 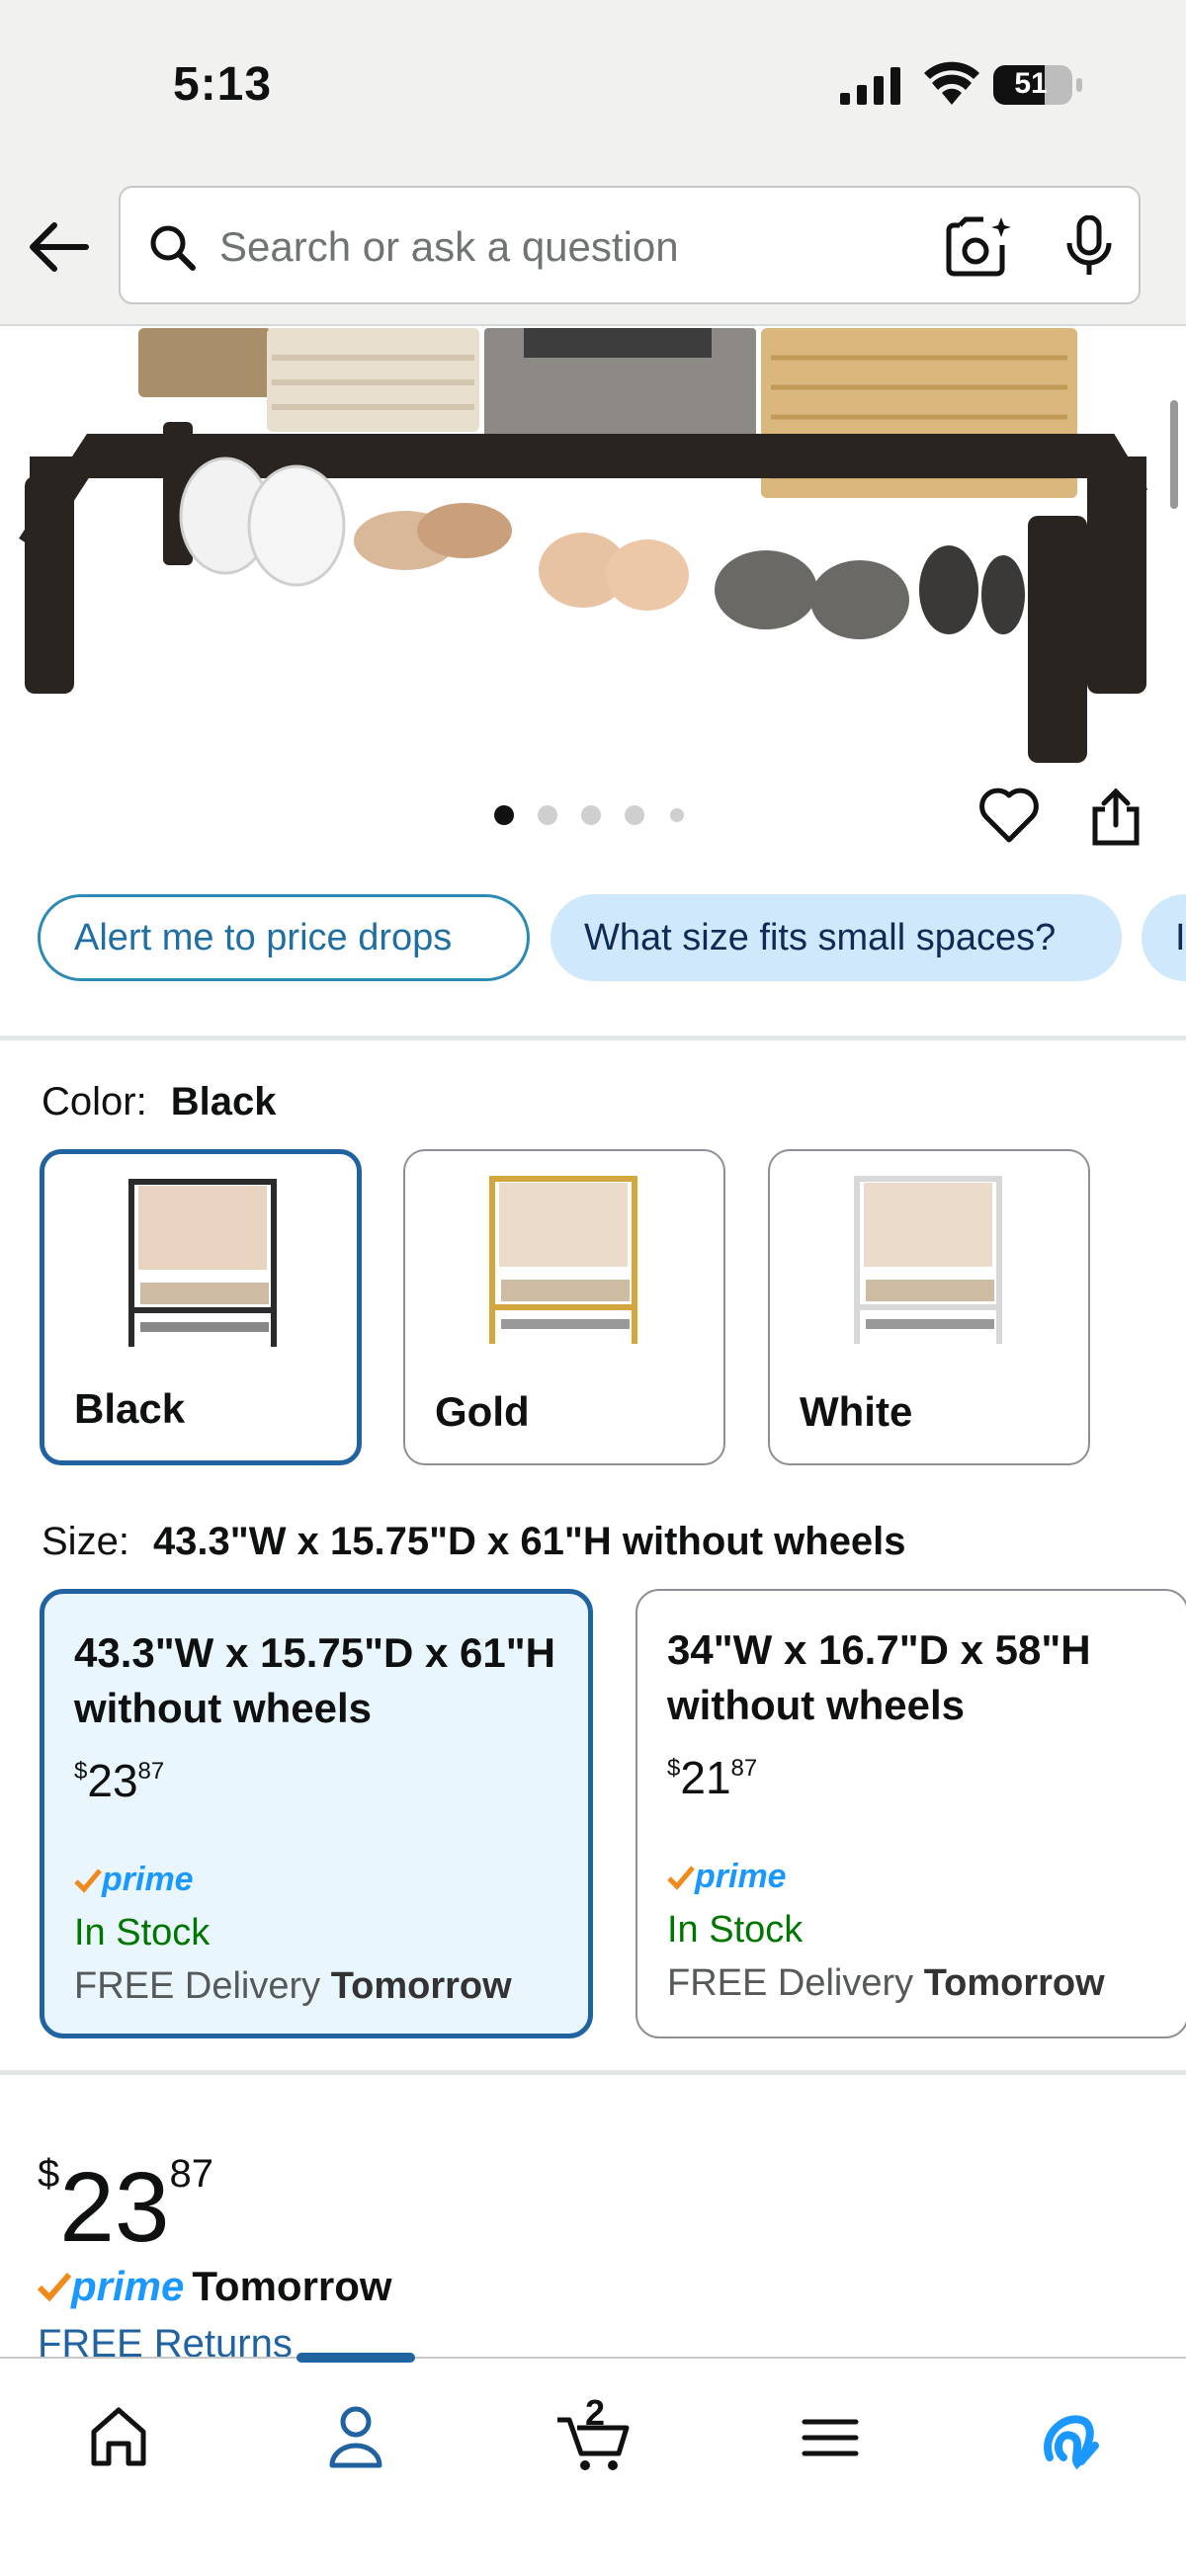 What do you see at coordinates (870, 86) in the screenshot?
I see `cellular-signal-icon` at bounding box center [870, 86].